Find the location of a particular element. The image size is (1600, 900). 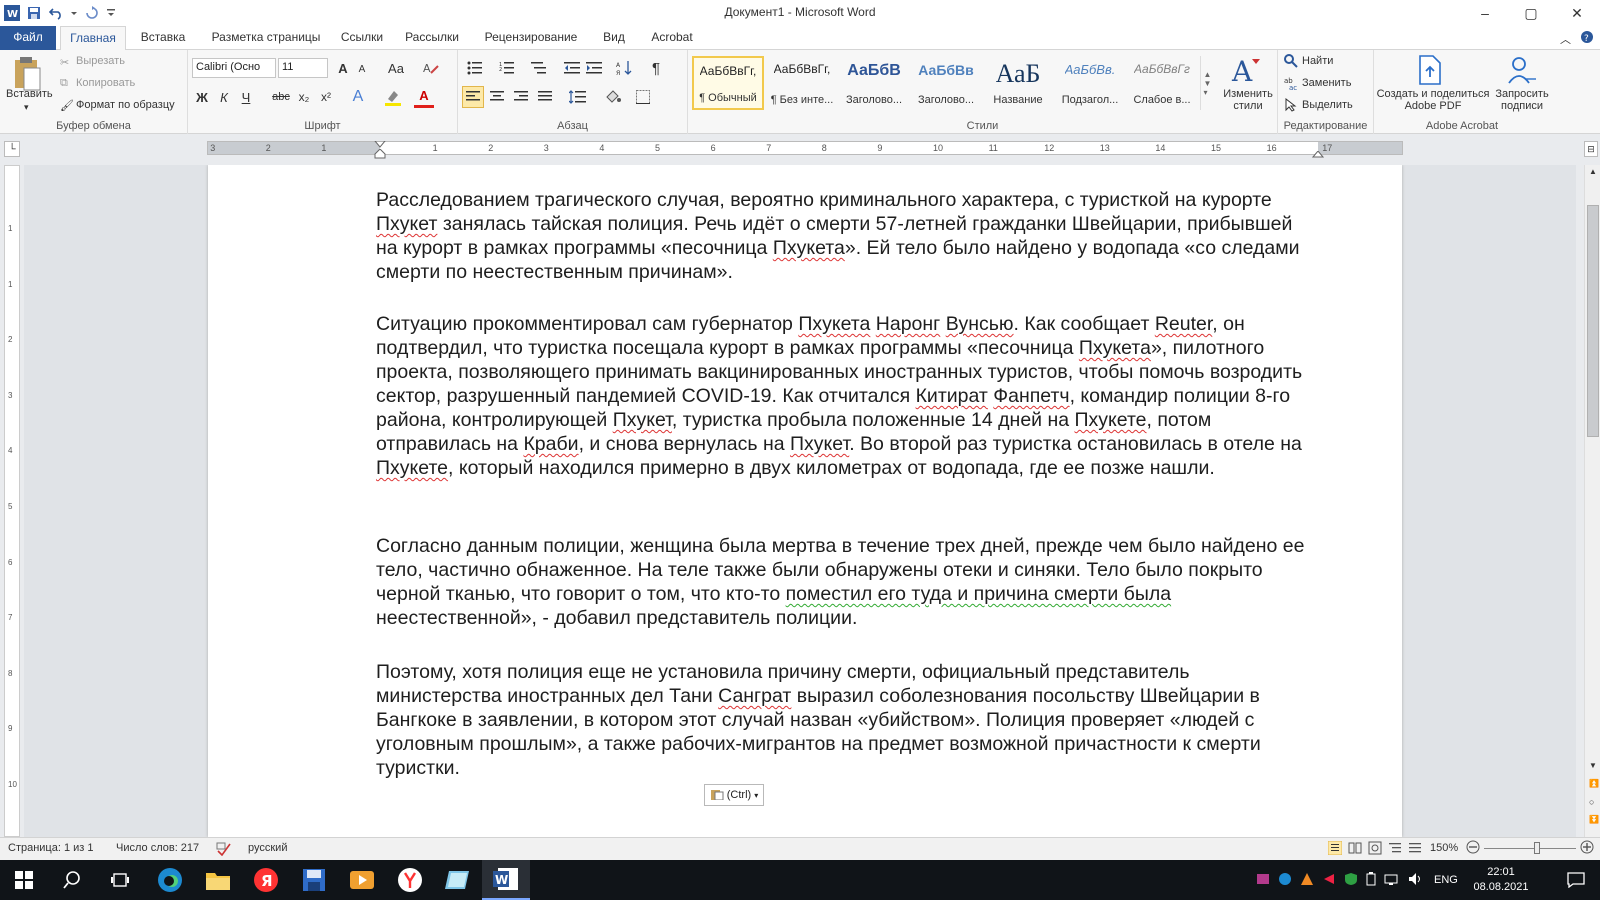

tab-home: Главная is located at coordinates (93, 38).